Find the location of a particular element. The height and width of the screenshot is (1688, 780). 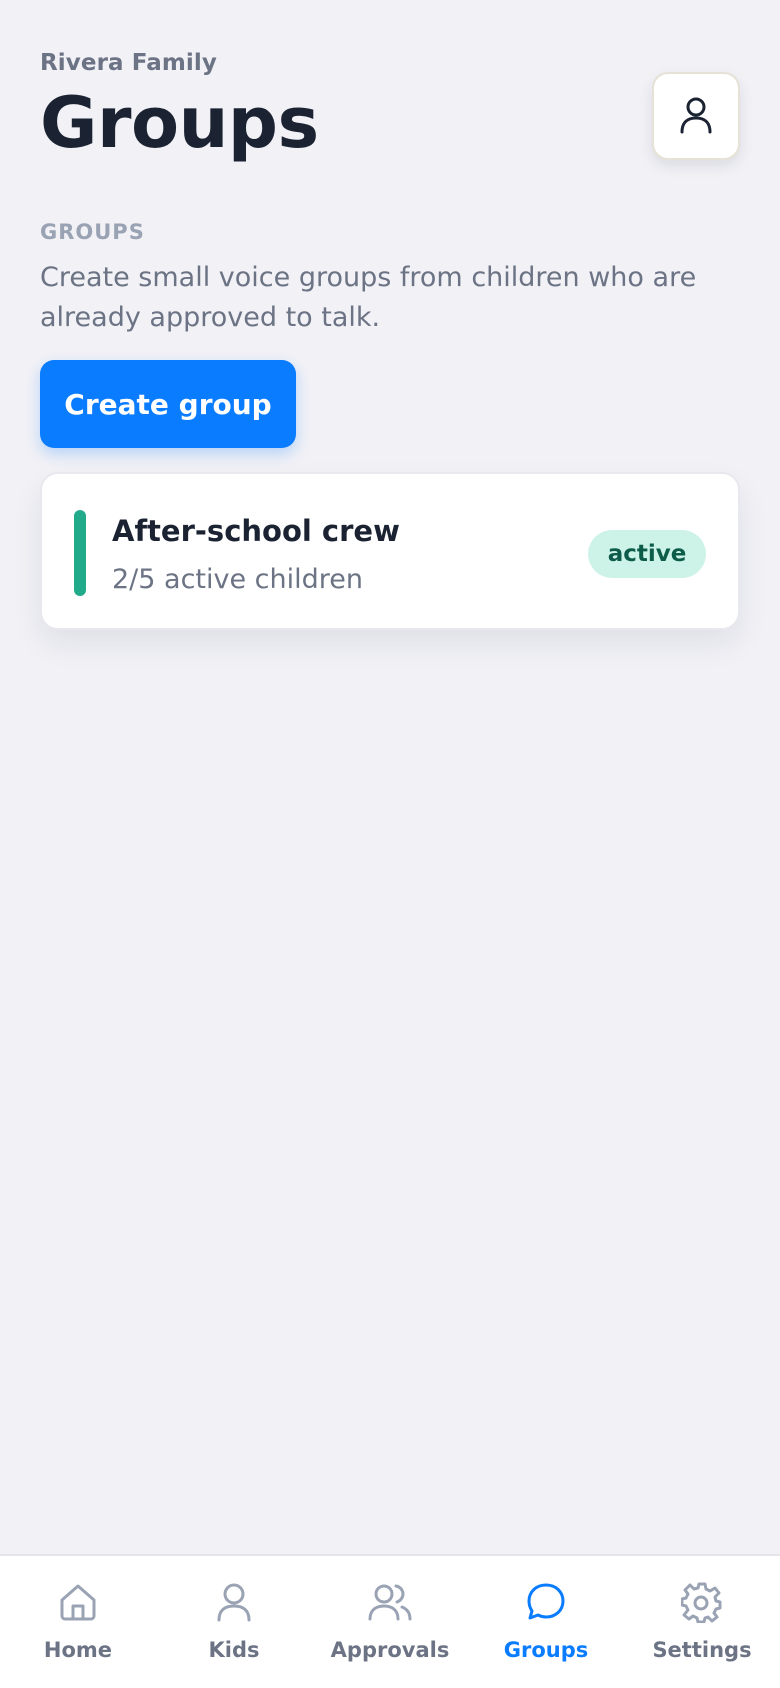

tab-label: Groups is located at coordinates (546, 1650).